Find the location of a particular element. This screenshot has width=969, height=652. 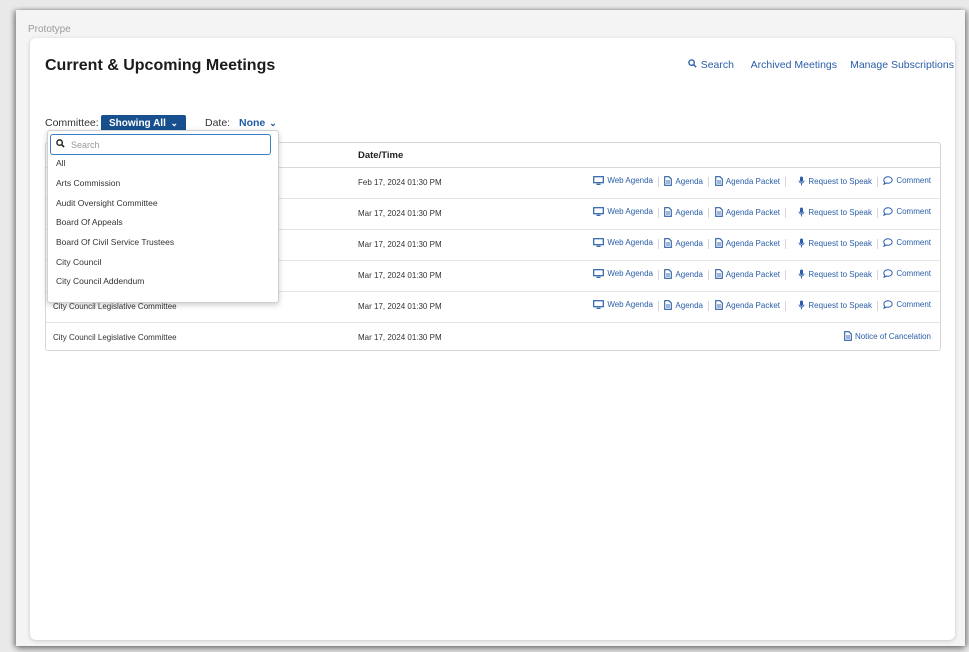

dropdown-option: City Council is located at coordinates (78, 262).